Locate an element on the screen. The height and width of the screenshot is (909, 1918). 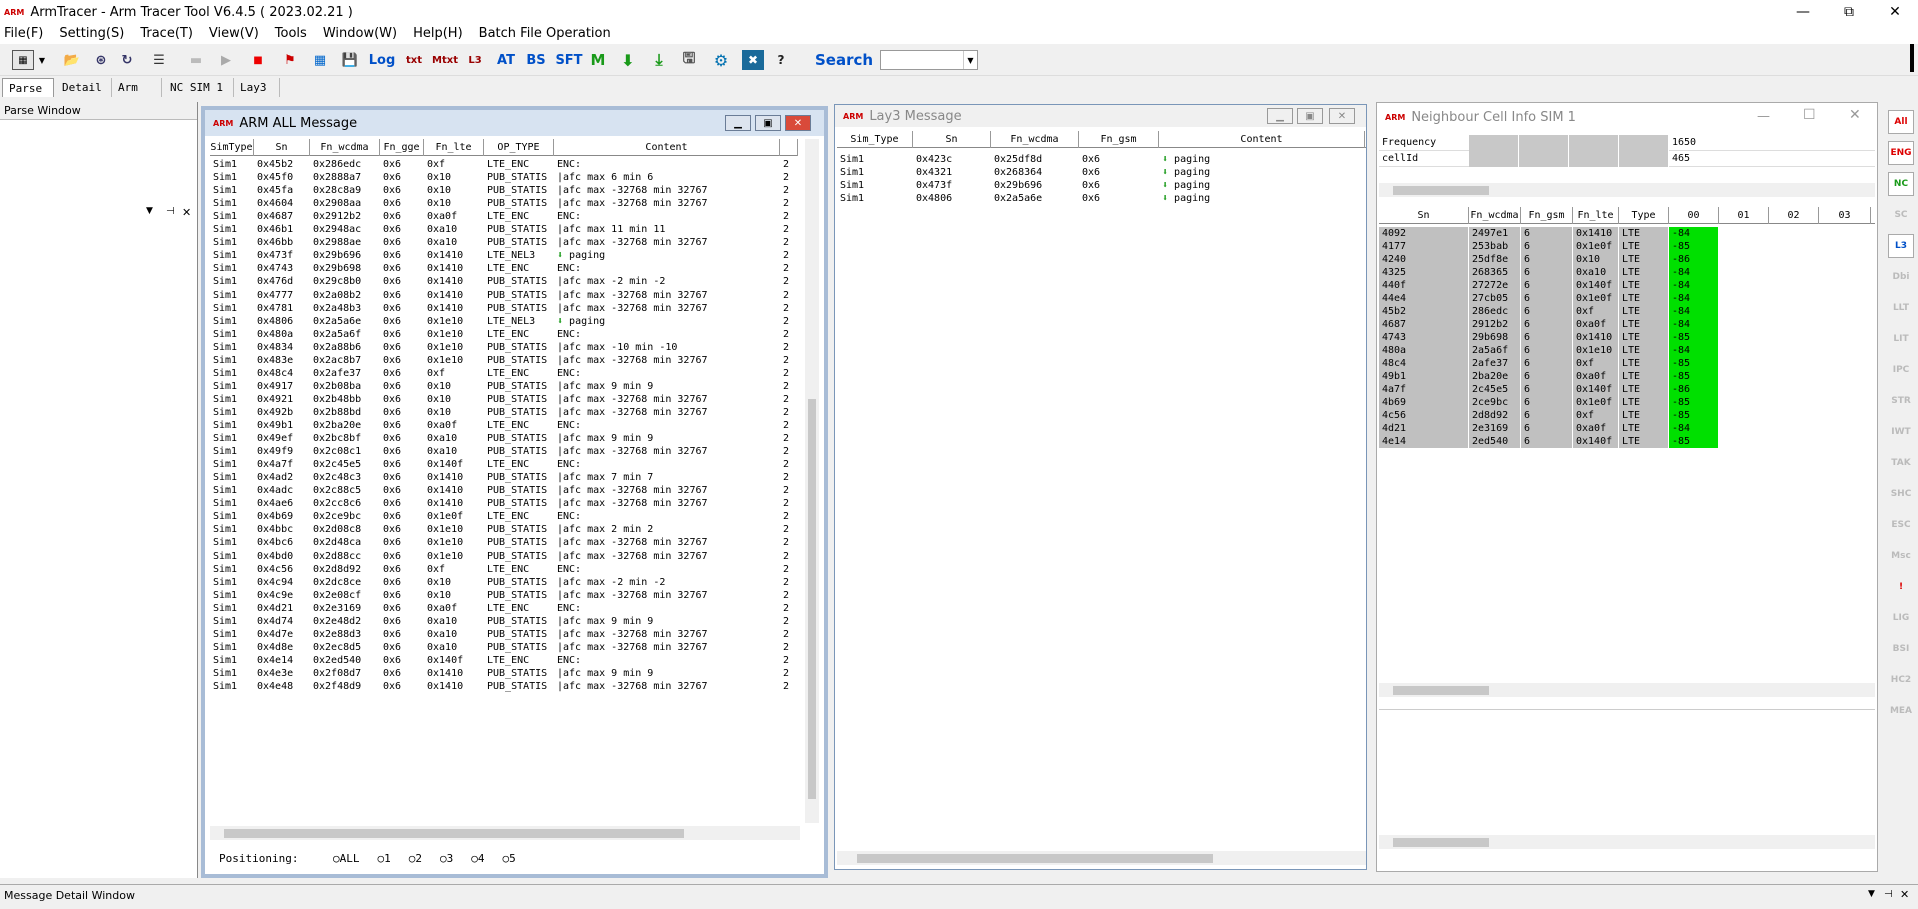
column-header: Fn_gge is located at coordinates (402, 147).